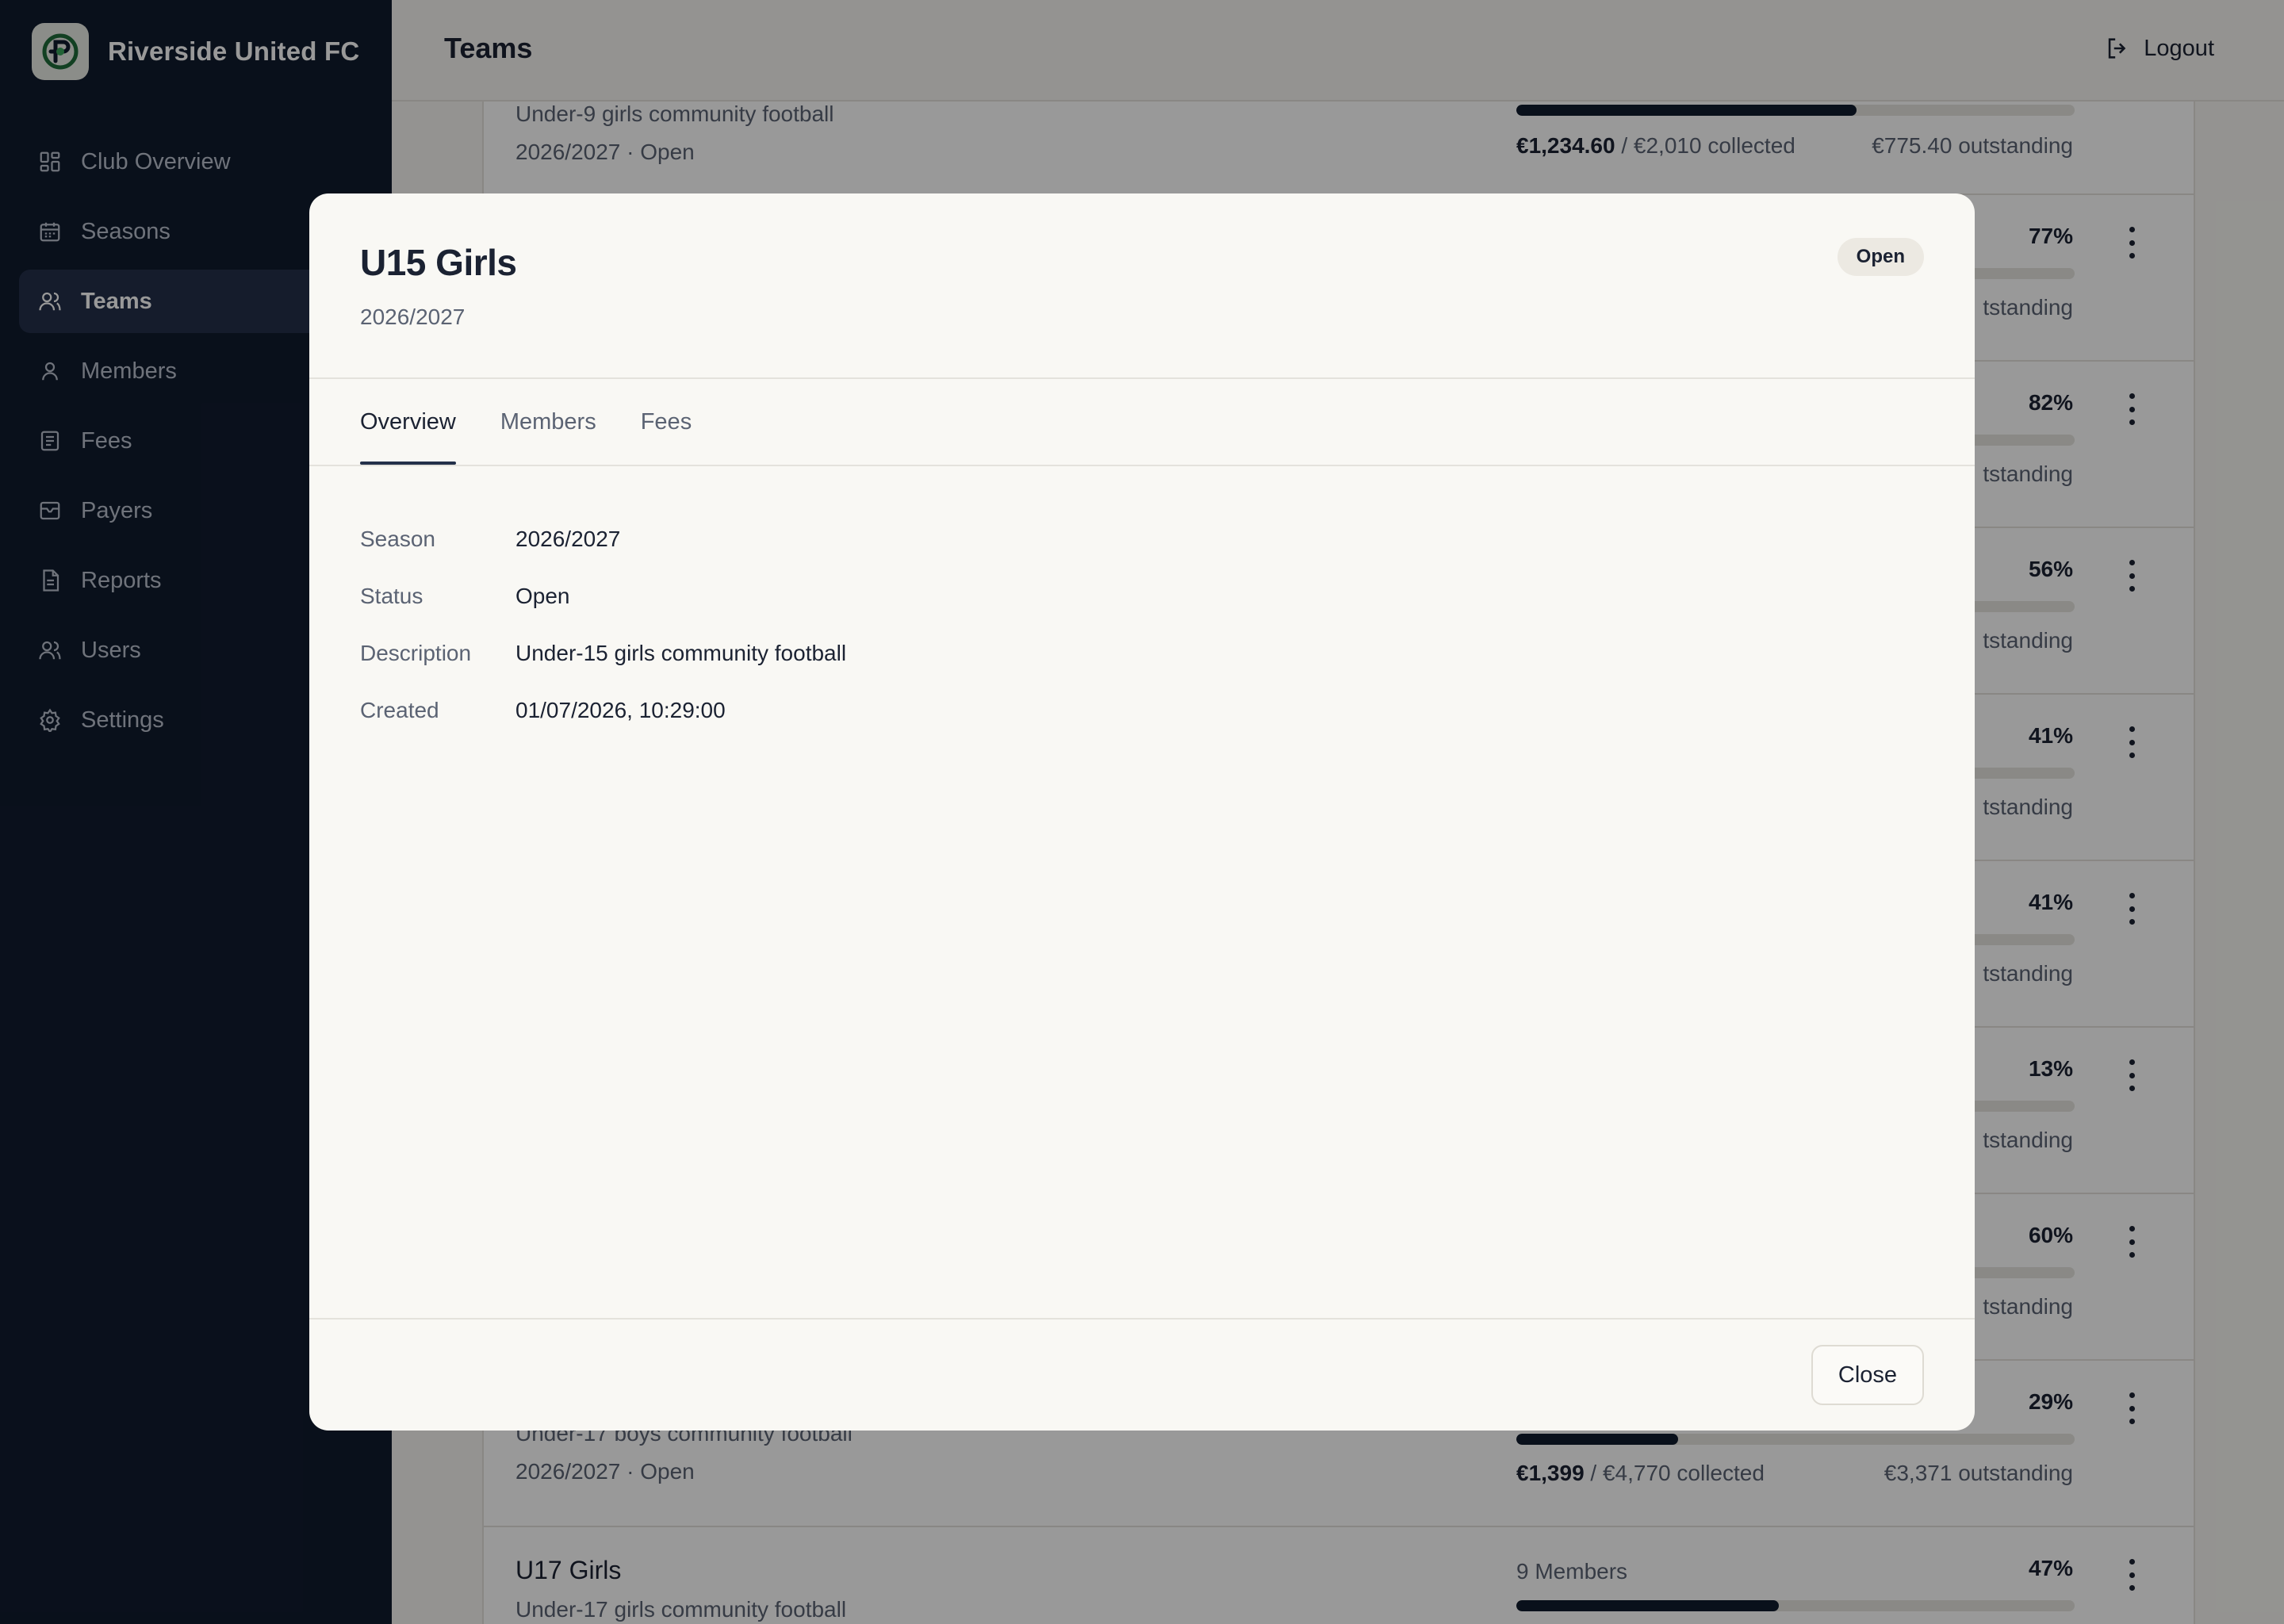 The image size is (2284, 1624). What do you see at coordinates (413, 316) in the screenshot?
I see `modal-subtitle: 2026/2027` at bounding box center [413, 316].